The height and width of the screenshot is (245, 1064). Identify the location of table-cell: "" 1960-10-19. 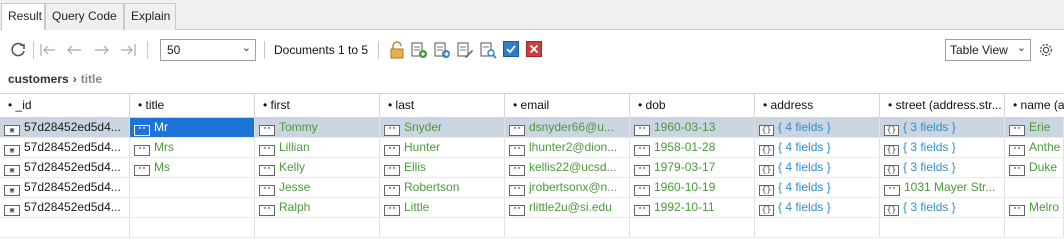
(692, 188).